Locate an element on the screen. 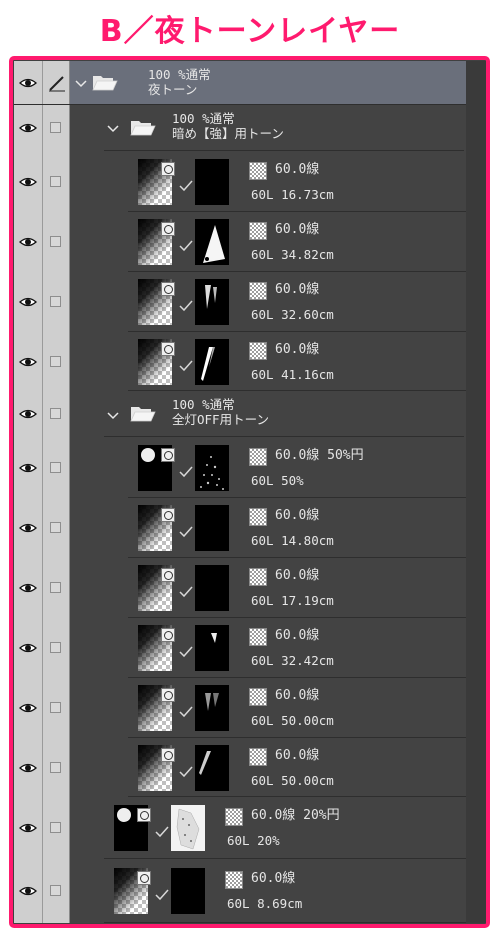 This screenshot has width=500, height=940. layer-row: 60.0線 20%円 60L 20% is located at coordinates (240, 828).